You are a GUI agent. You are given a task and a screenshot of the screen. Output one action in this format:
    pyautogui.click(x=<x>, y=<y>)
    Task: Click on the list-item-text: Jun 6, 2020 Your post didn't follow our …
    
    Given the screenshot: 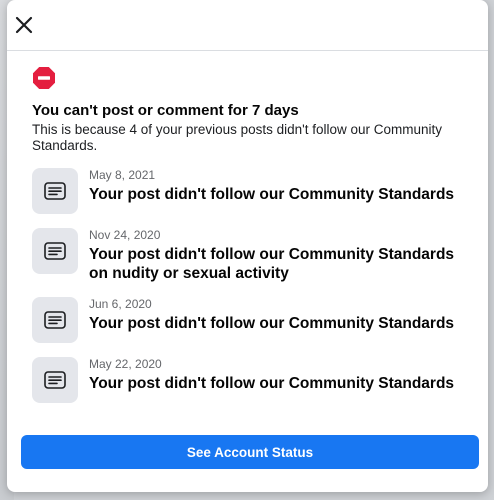 What is the action you would take?
    pyautogui.click(x=271, y=315)
    